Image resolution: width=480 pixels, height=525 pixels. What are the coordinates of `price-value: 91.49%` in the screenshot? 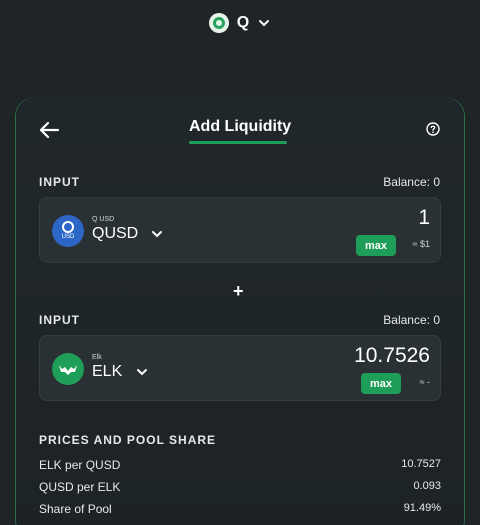 It's located at (422, 508).